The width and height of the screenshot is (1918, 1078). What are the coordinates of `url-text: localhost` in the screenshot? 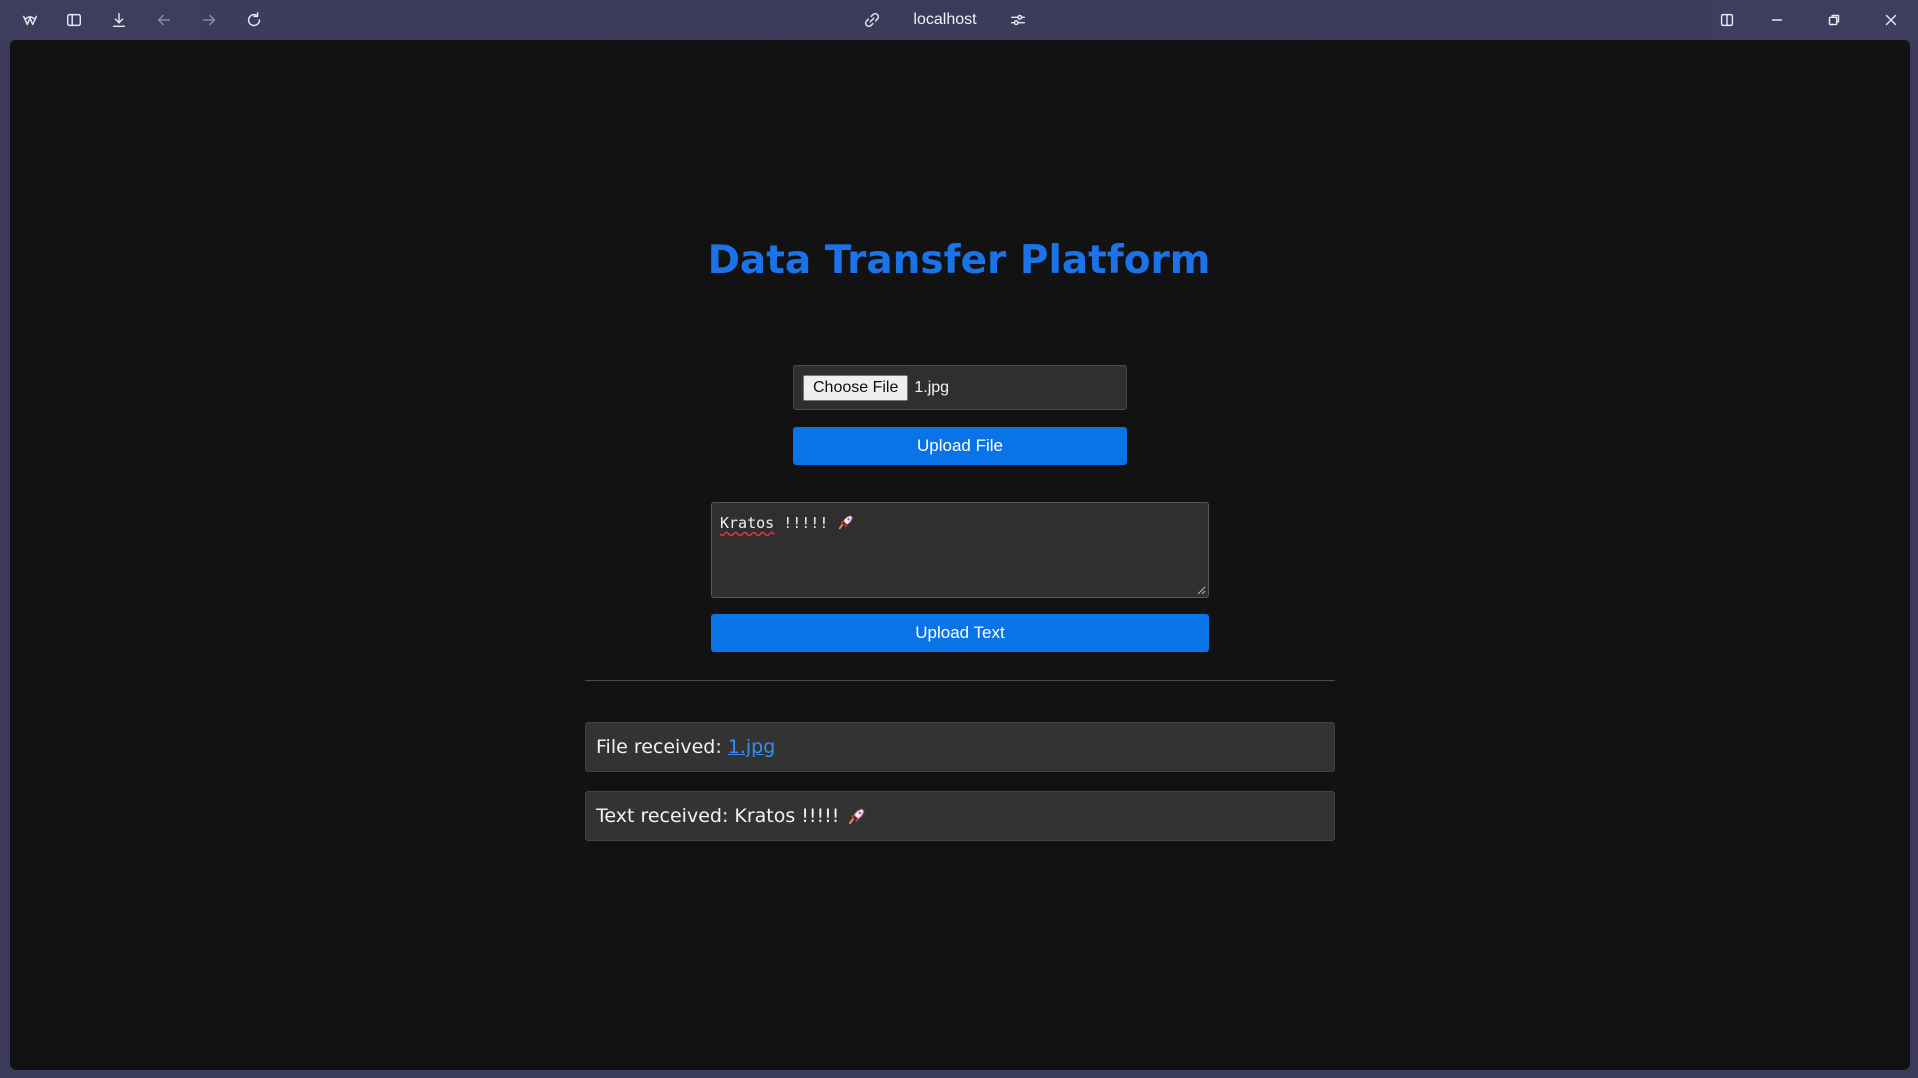 It's located at (944, 20).